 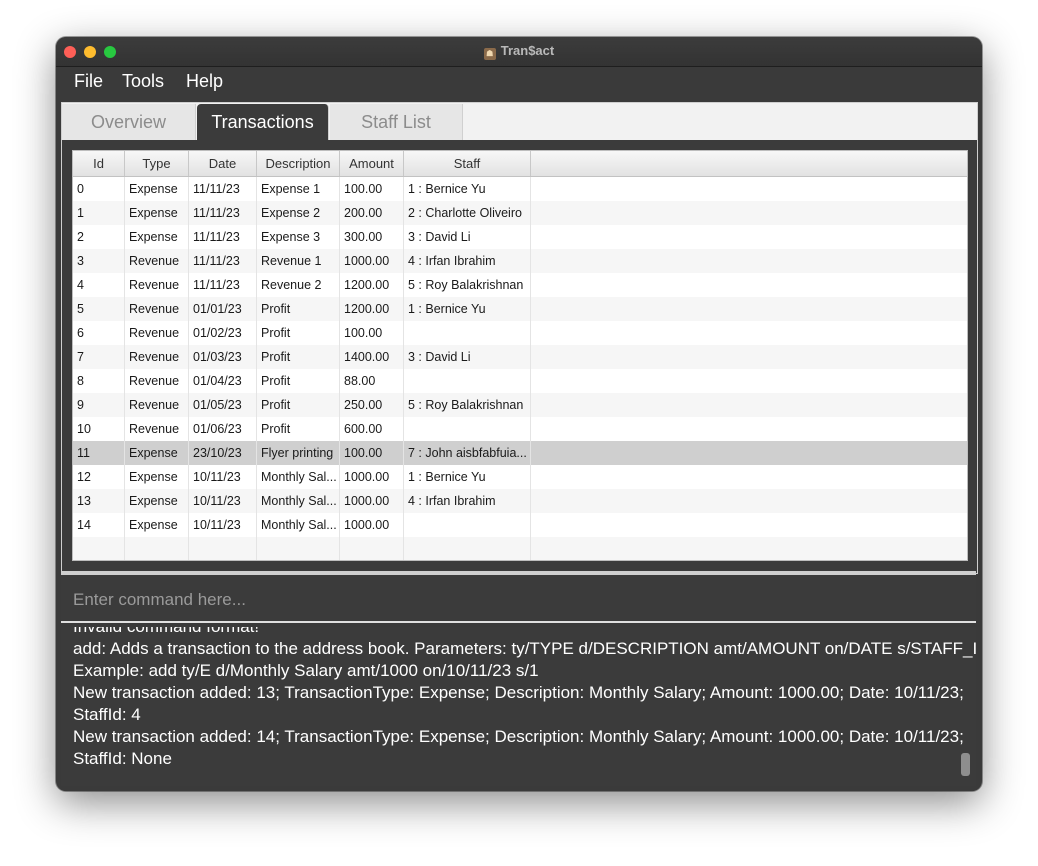 What do you see at coordinates (99, 285) in the screenshot?
I see `cell-id: 4` at bounding box center [99, 285].